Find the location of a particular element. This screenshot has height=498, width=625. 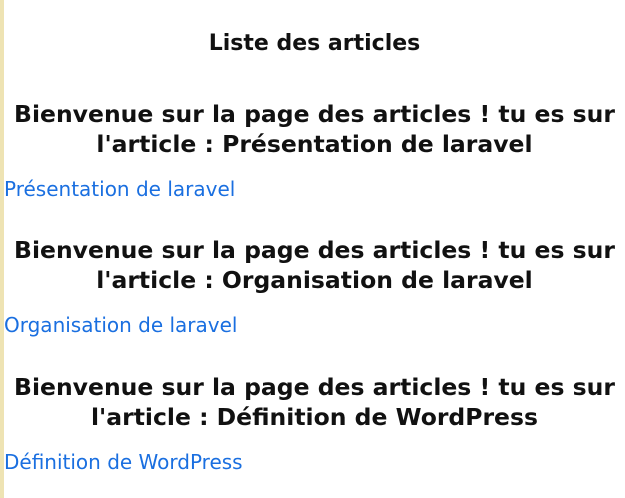

article-link: Organisation de laravel is located at coordinates (314, 325).